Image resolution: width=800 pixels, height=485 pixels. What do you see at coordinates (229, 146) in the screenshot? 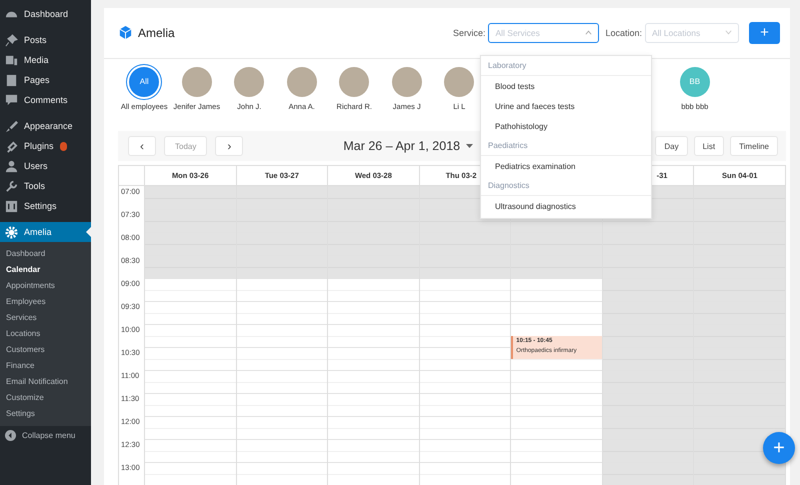
I see `next-week-button: ›` at bounding box center [229, 146].